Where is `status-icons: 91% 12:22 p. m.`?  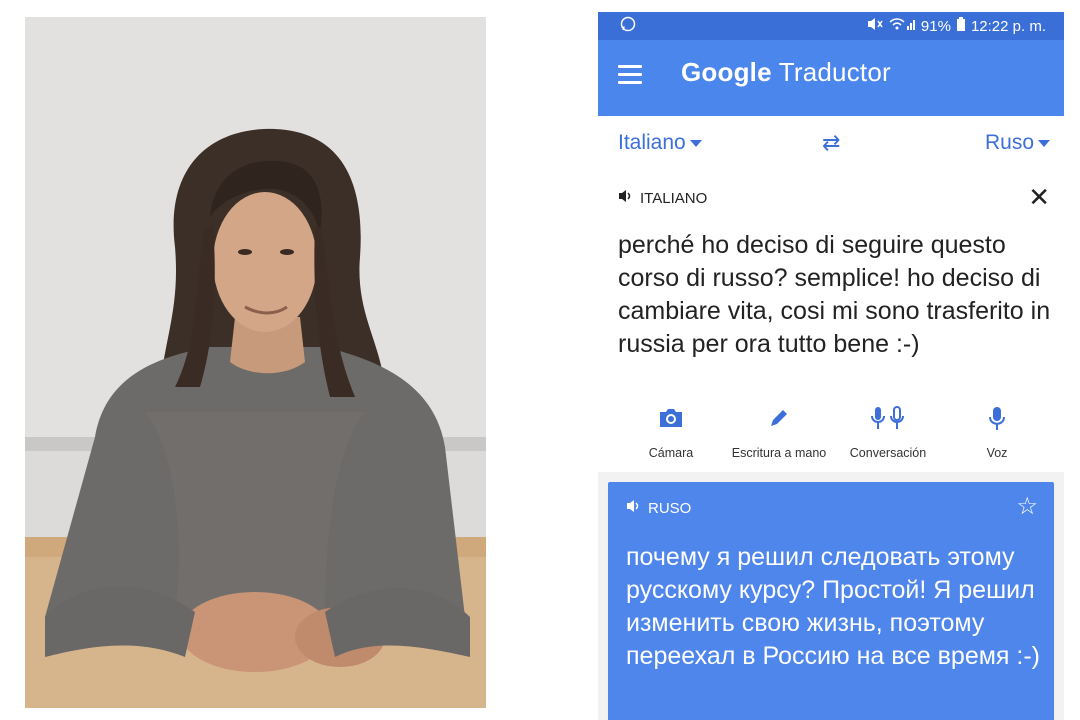 status-icons: 91% 12:22 p. m. is located at coordinates (956, 26).